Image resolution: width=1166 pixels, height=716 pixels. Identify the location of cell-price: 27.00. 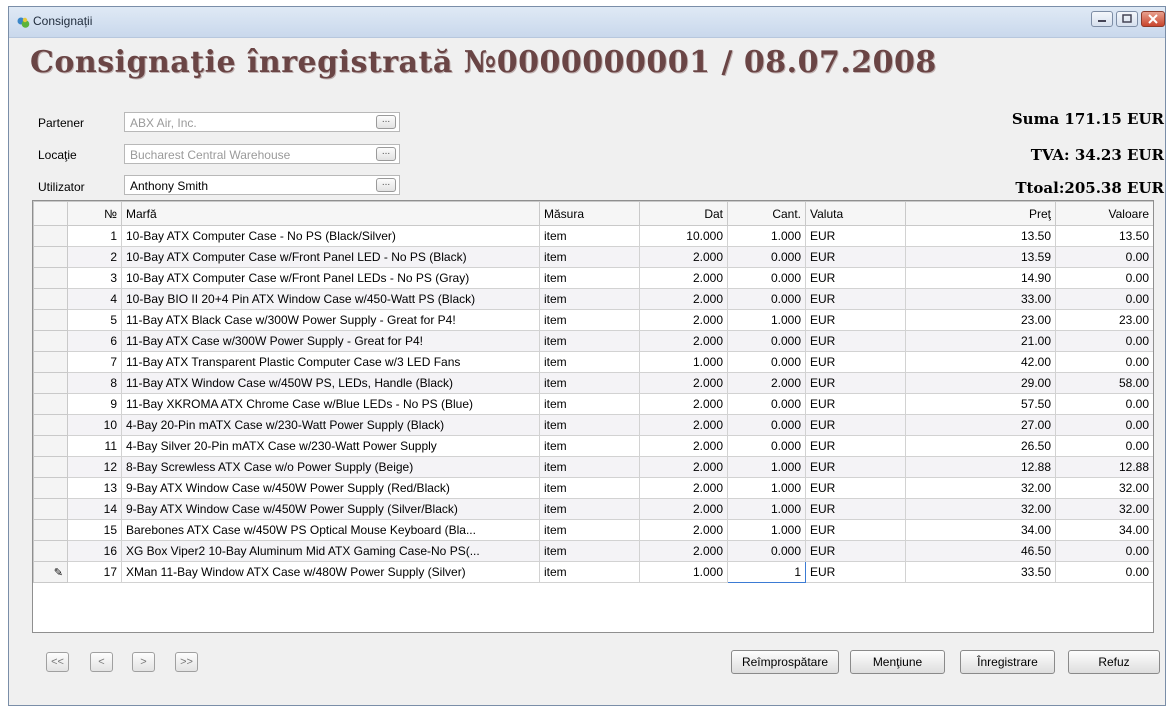
(980, 425).